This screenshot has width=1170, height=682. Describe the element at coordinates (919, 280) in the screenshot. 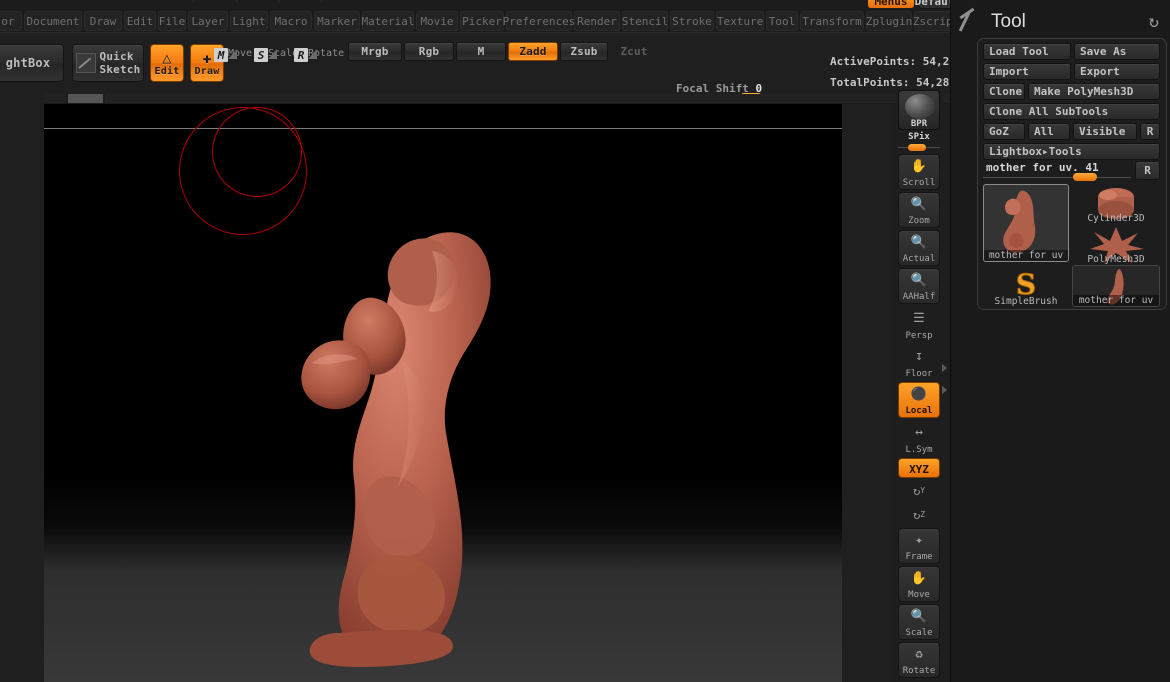

I see `magnifier-aahalf-icon: 🔍` at that location.